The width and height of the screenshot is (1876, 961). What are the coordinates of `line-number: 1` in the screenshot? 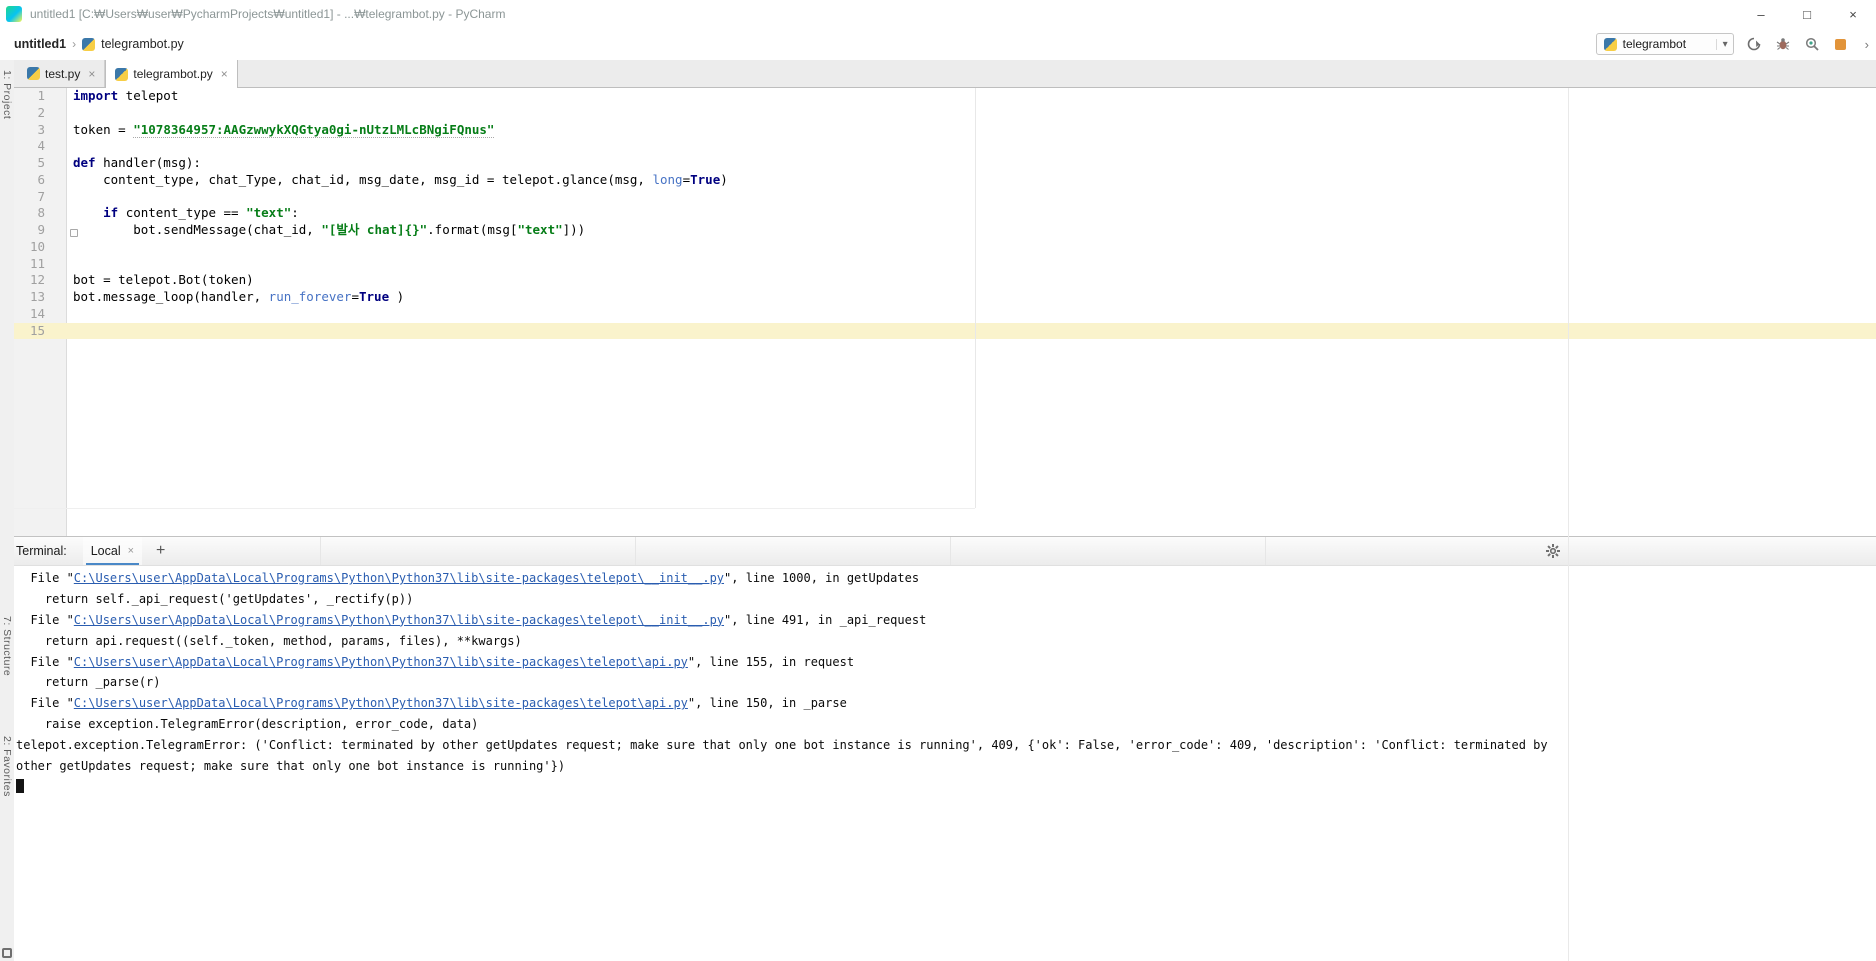 It's located at (40, 96).